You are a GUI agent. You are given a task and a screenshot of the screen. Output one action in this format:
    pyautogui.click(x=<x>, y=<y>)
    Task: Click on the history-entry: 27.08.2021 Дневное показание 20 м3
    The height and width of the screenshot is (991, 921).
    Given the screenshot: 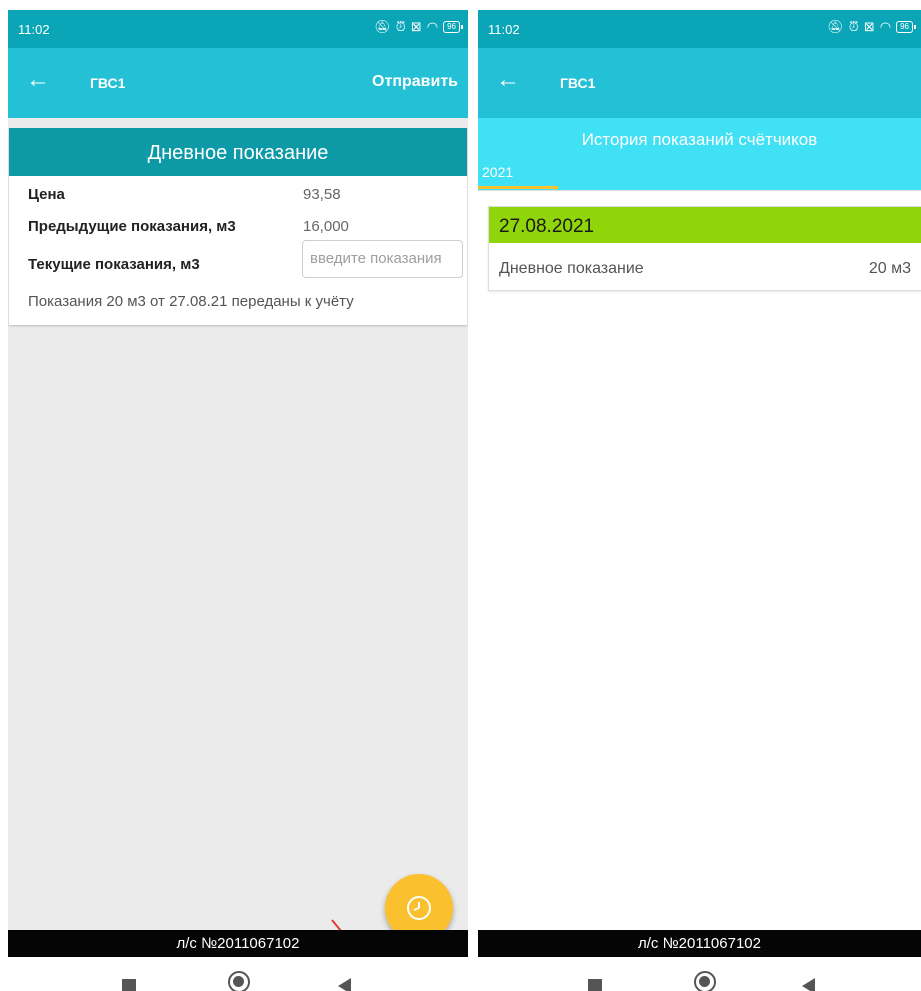 What is the action you would take?
    pyautogui.click(x=704, y=248)
    